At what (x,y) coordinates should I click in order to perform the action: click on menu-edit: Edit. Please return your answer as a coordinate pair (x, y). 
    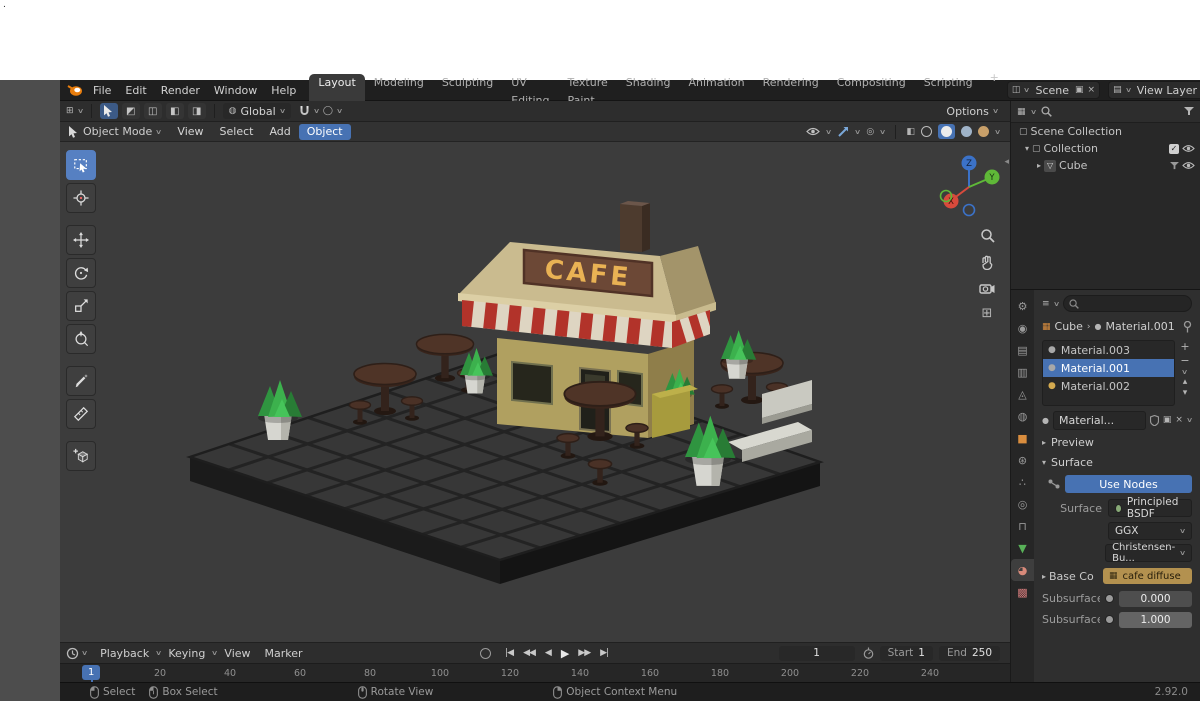
    Looking at the image, I should click on (135, 90).